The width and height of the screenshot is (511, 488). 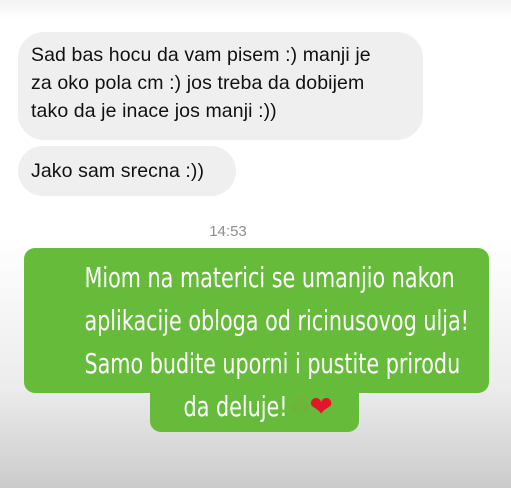 I want to click on caption-line-last: da deluje!☘❤, so click(x=256, y=406).